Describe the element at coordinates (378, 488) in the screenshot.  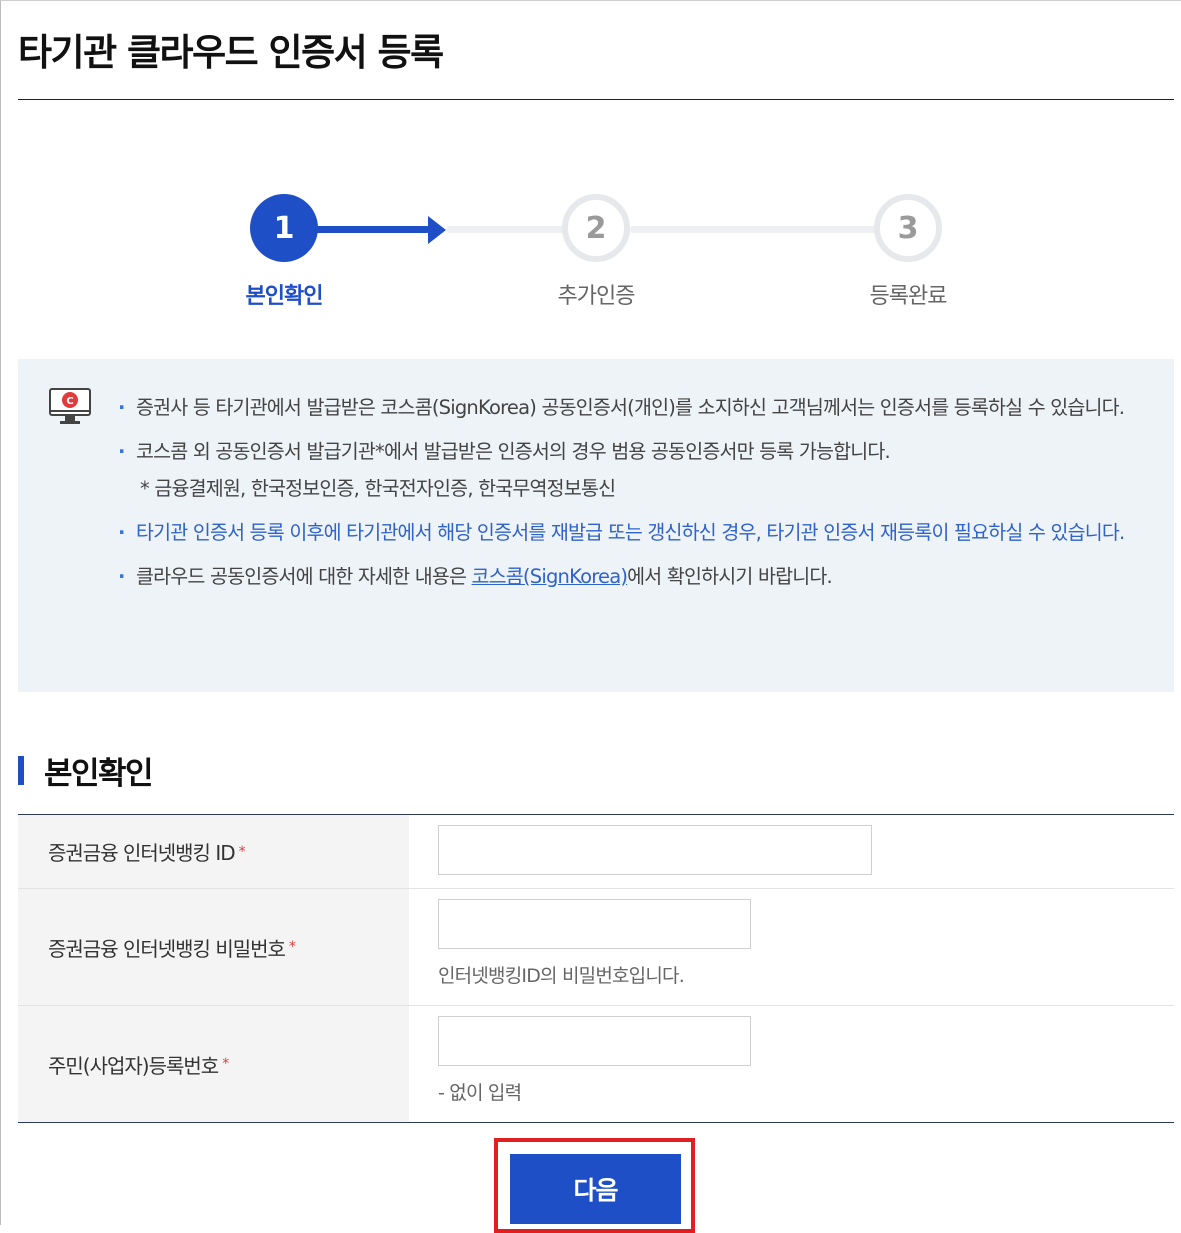
I see `notice-subnote: * 금융결제원, 한국정보인증, 한국전자인증, 한국무역정보통신` at that location.